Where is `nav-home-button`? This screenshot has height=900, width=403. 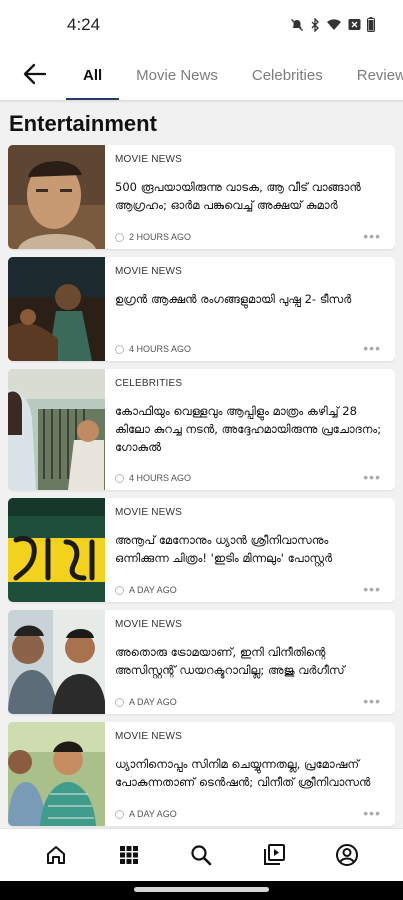 nav-home-button is located at coordinates (56, 855).